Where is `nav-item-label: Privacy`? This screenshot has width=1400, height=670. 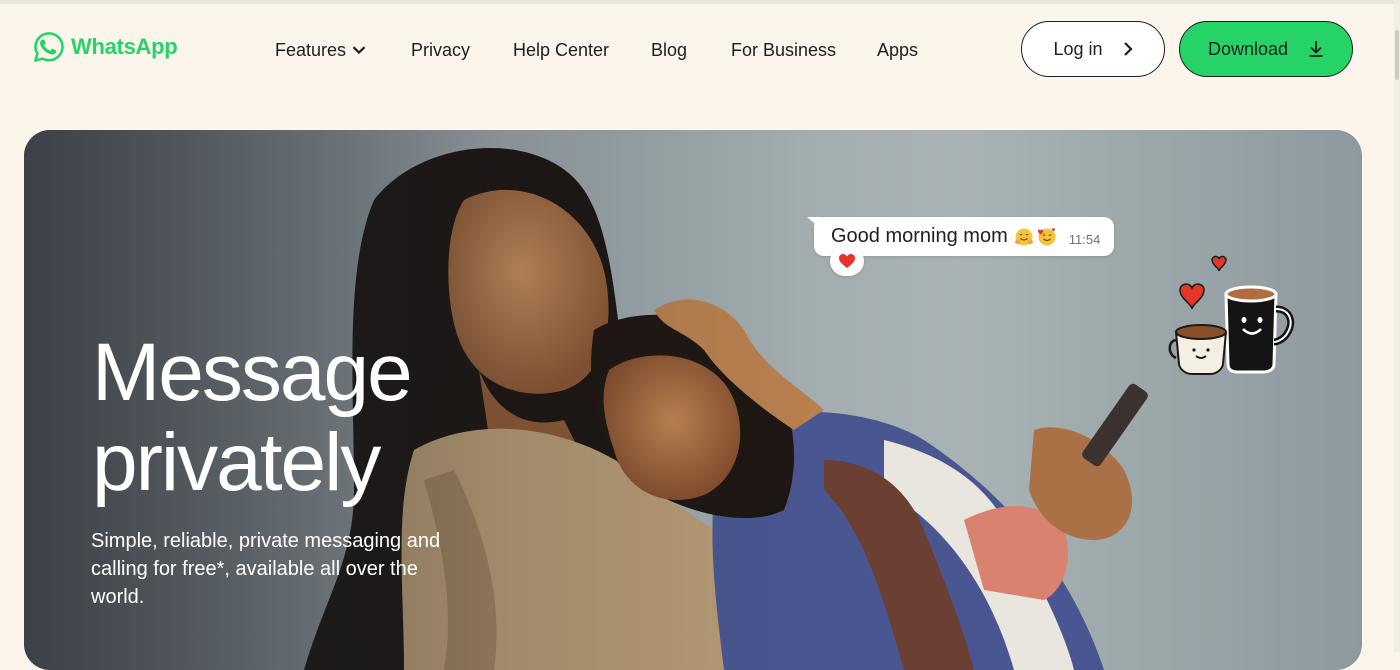
nav-item-label: Privacy is located at coordinates (441, 50).